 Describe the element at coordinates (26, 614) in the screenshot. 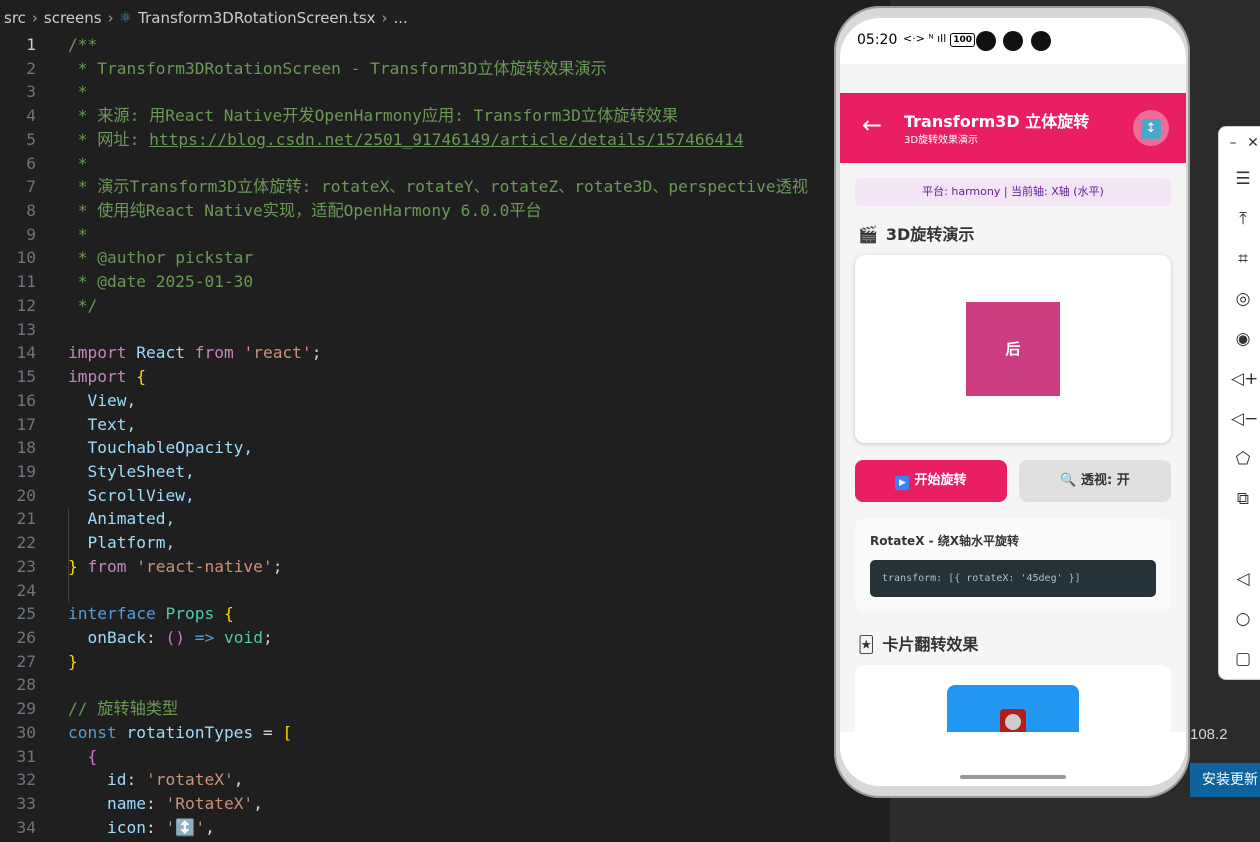

I see `line-number: 25` at that location.